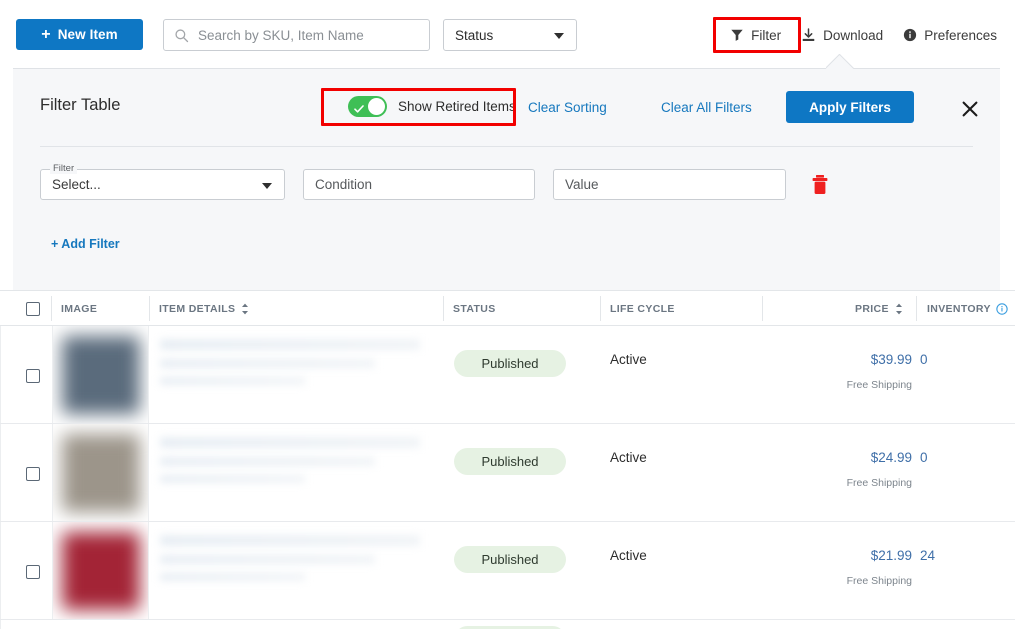 The image size is (1015, 629). Describe the element at coordinates (457, 106) in the screenshot. I see `show-retired-items-label: Show Retired Items` at that location.